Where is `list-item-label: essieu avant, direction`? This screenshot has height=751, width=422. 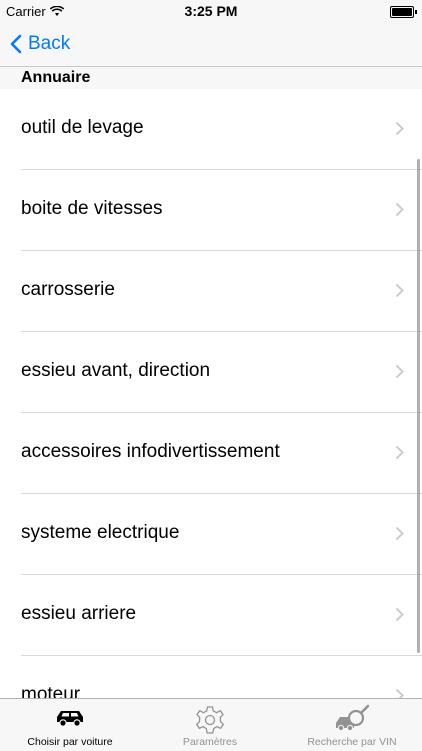 list-item-label: essieu avant, direction is located at coordinates (116, 370).